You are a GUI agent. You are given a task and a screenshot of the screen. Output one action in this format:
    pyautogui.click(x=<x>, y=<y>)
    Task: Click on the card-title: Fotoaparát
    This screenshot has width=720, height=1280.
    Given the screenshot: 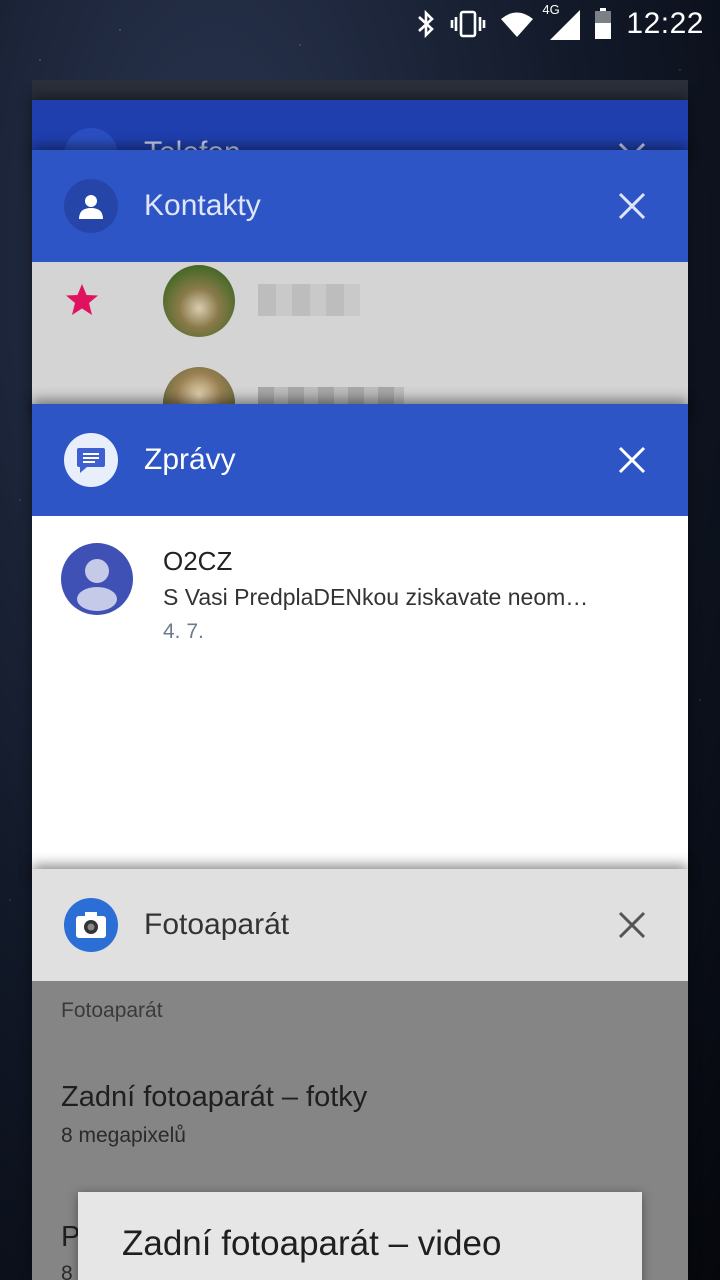 What is the action you would take?
    pyautogui.click(x=217, y=924)
    